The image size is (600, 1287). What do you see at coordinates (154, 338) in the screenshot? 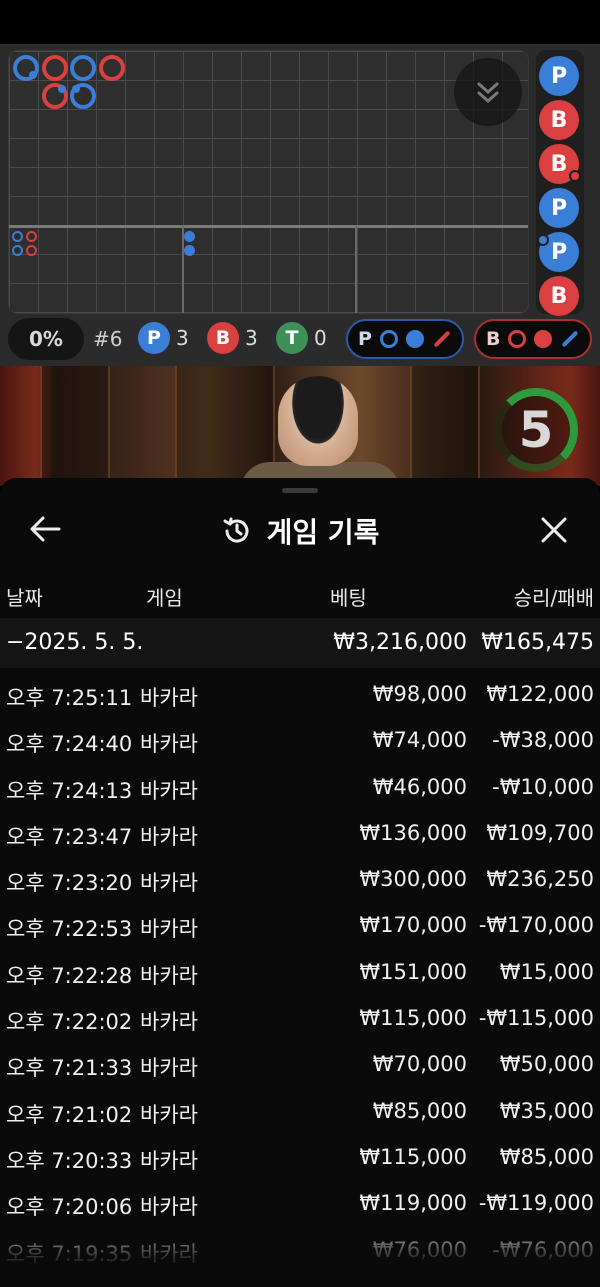
I see `player-badge: P` at bounding box center [154, 338].